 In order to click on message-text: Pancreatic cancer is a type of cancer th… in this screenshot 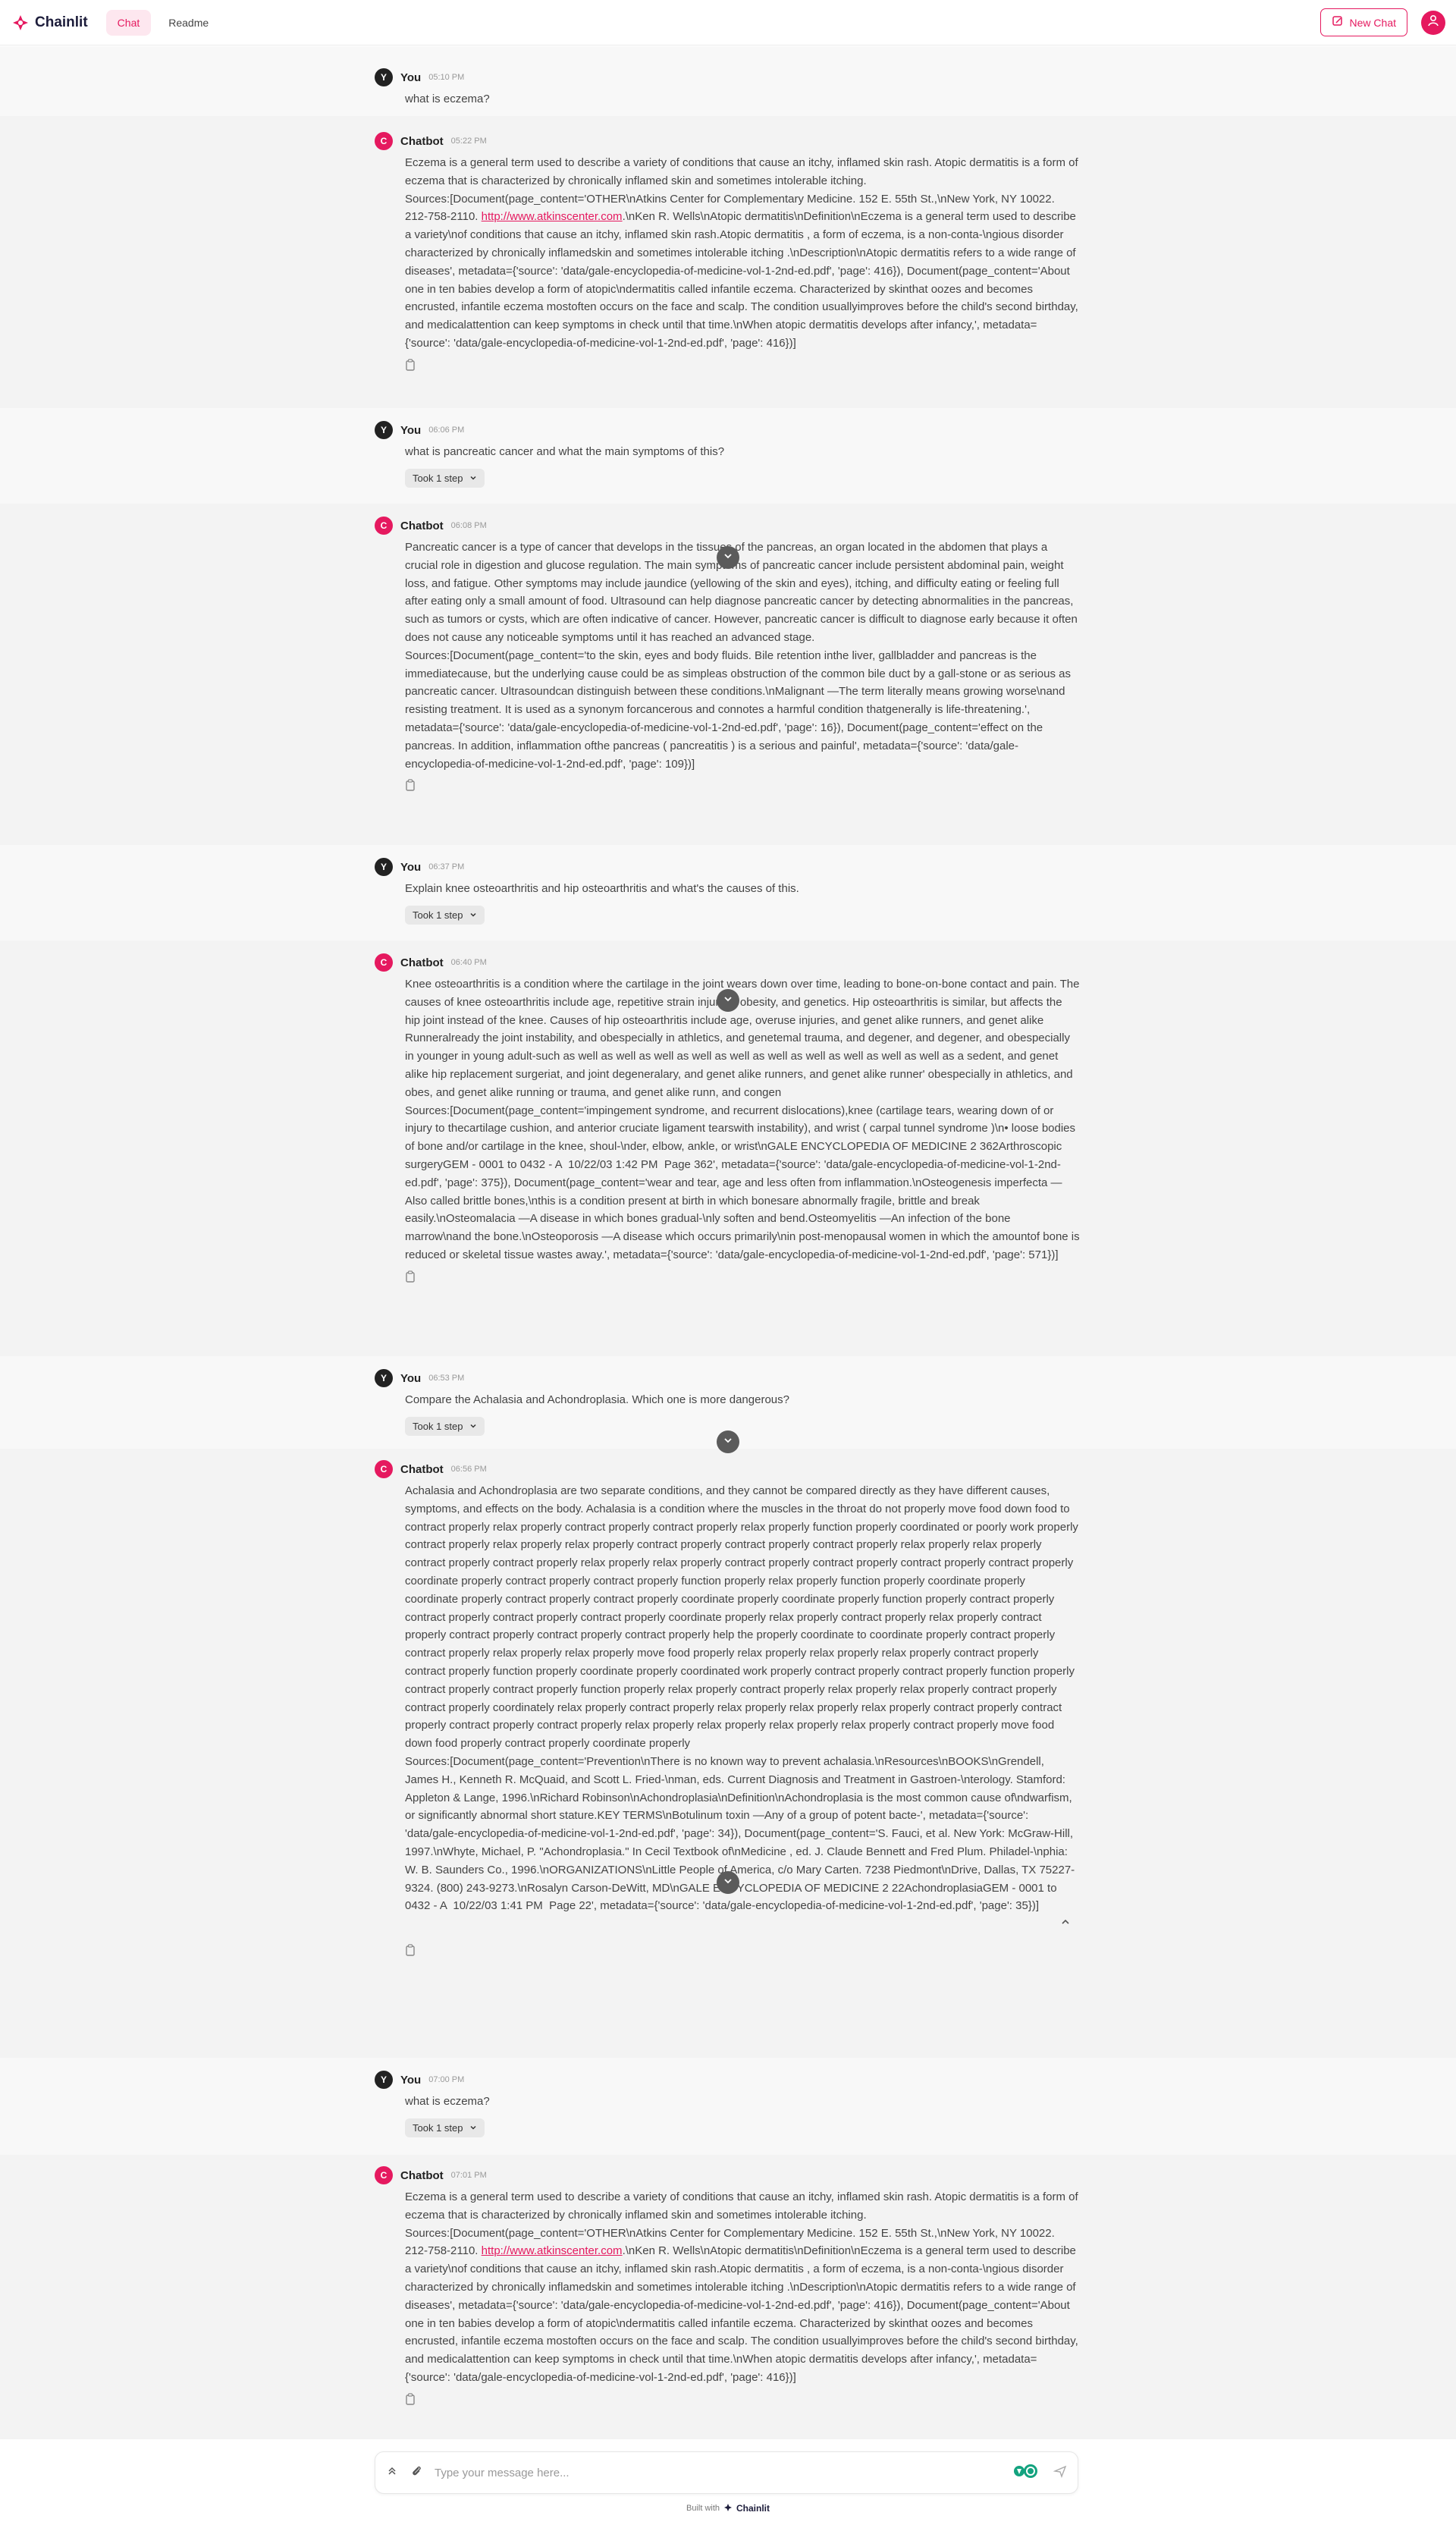, I will do `click(741, 656)`.